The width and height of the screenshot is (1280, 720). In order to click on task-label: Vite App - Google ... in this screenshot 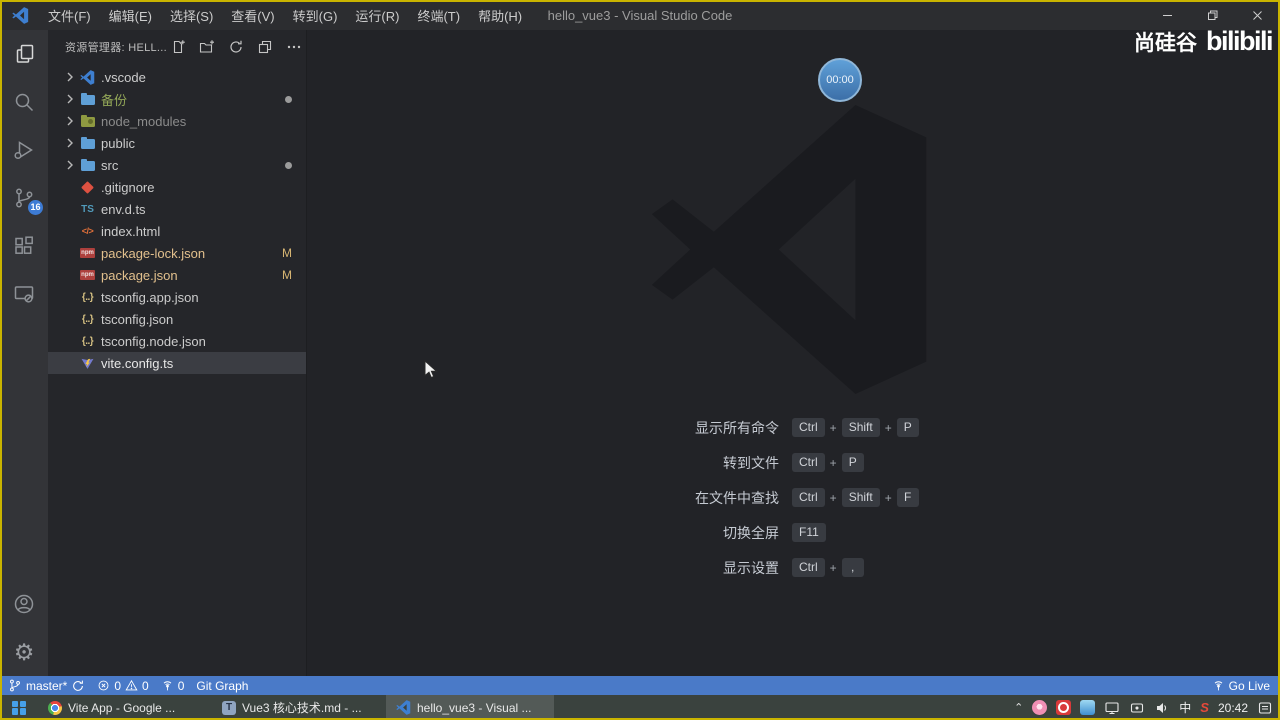, I will do `click(122, 707)`.